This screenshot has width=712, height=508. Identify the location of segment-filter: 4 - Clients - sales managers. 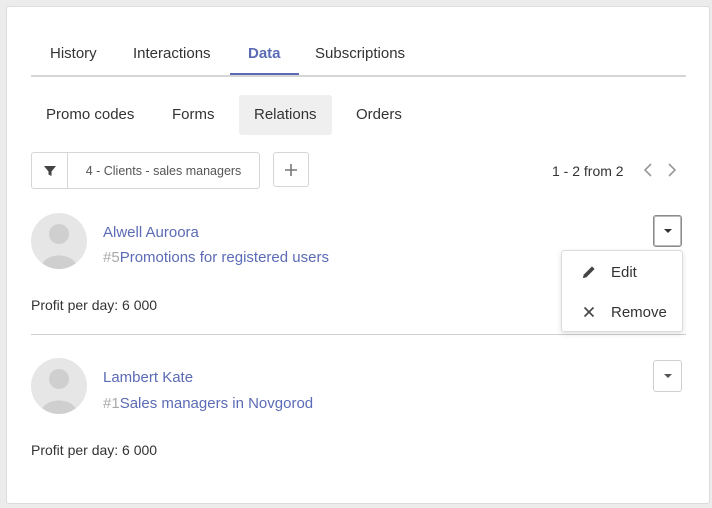
(145, 170).